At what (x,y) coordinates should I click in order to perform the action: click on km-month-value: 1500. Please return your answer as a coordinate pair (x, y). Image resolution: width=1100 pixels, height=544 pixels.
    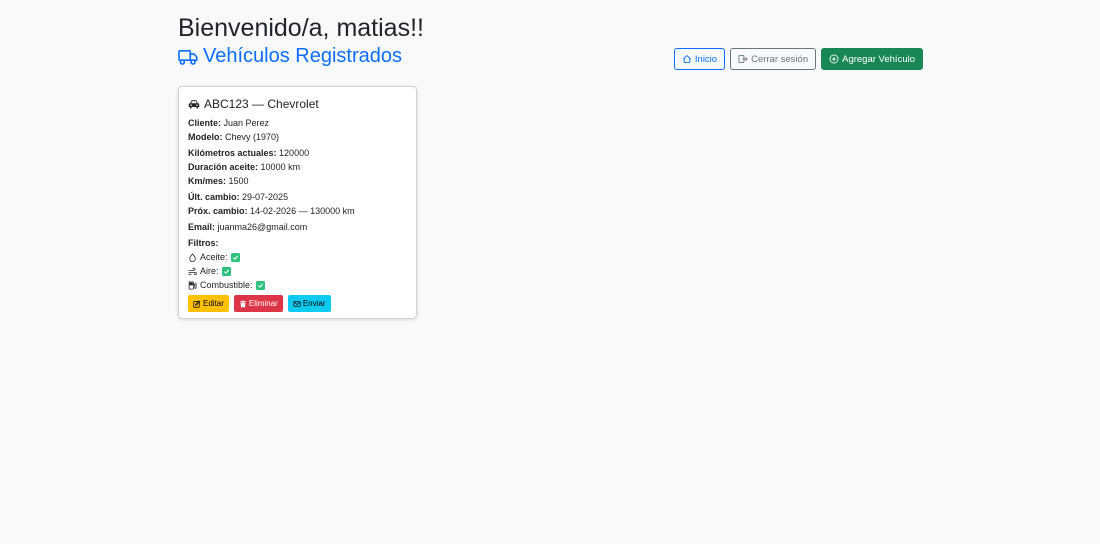
    Looking at the image, I should click on (238, 181).